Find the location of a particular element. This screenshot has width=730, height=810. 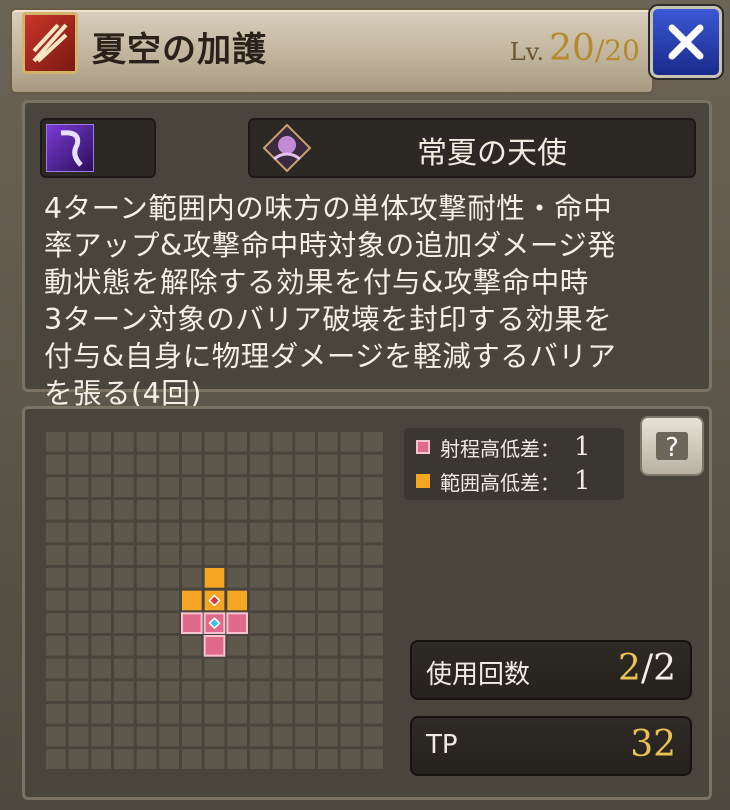

skill-title: 夏空の加護 is located at coordinates (179, 50).